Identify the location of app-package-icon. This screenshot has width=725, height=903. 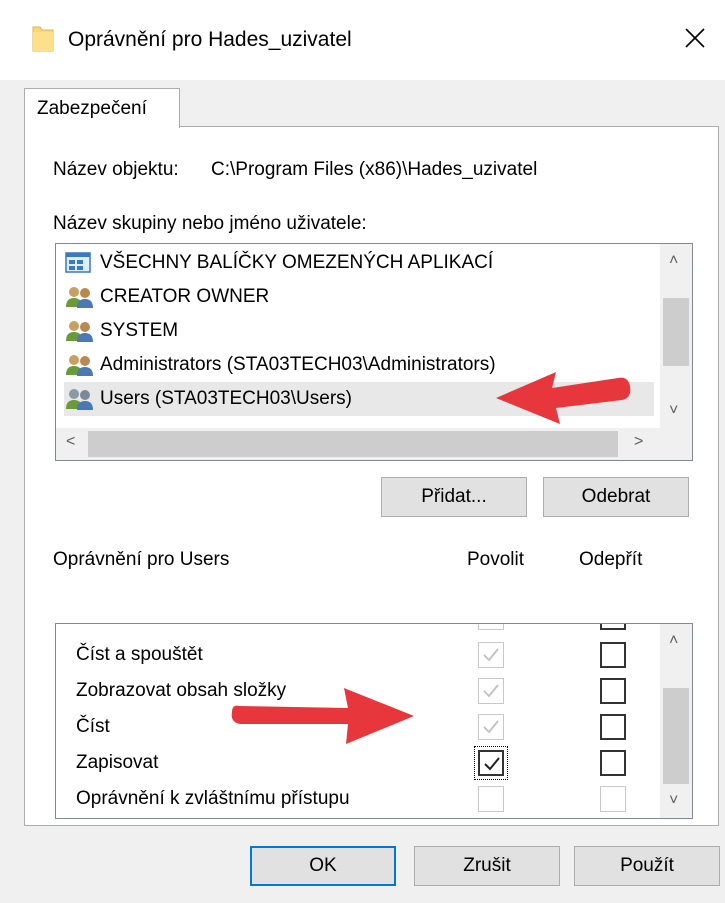
(78, 262).